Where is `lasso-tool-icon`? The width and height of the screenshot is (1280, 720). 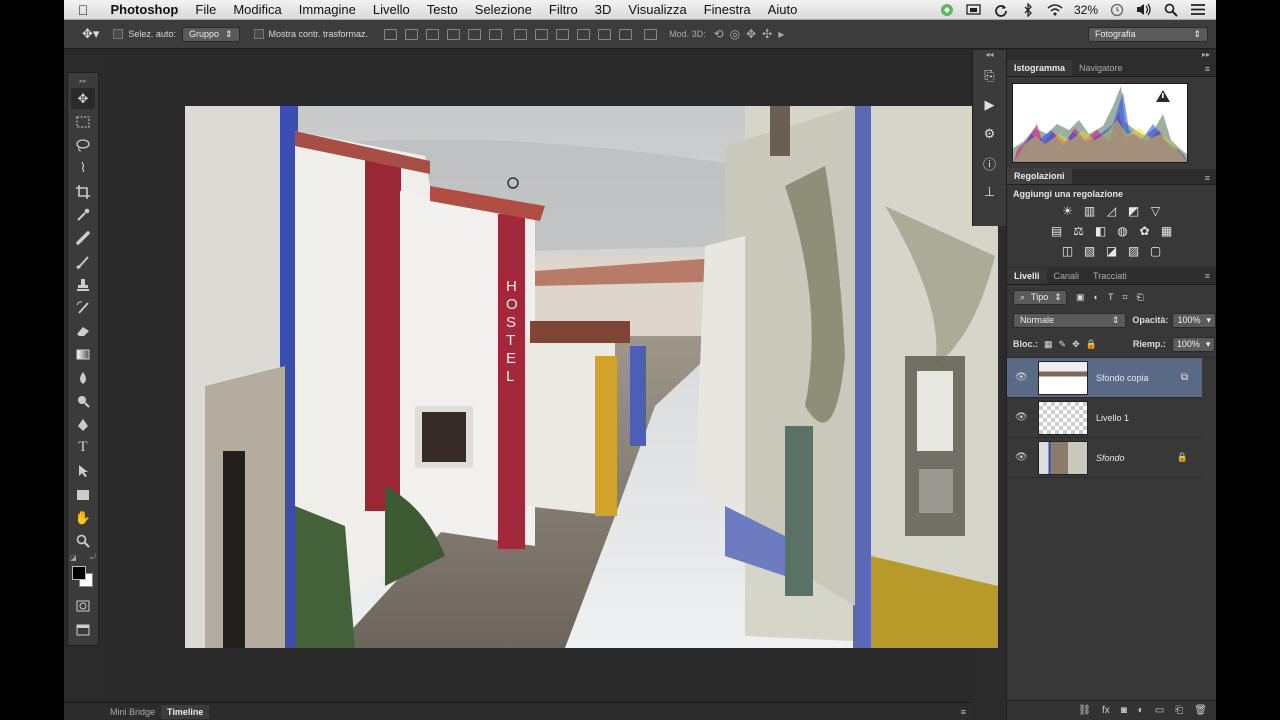 lasso-tool-icon is located at coordinates (83, 145).